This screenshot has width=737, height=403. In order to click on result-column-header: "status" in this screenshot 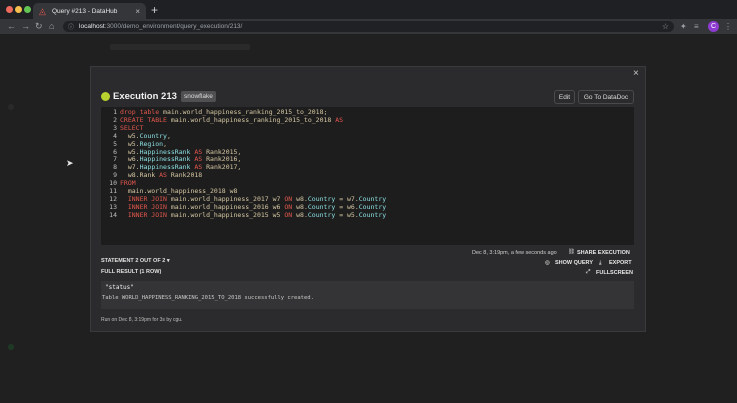, I will do `click(119, 287)`.